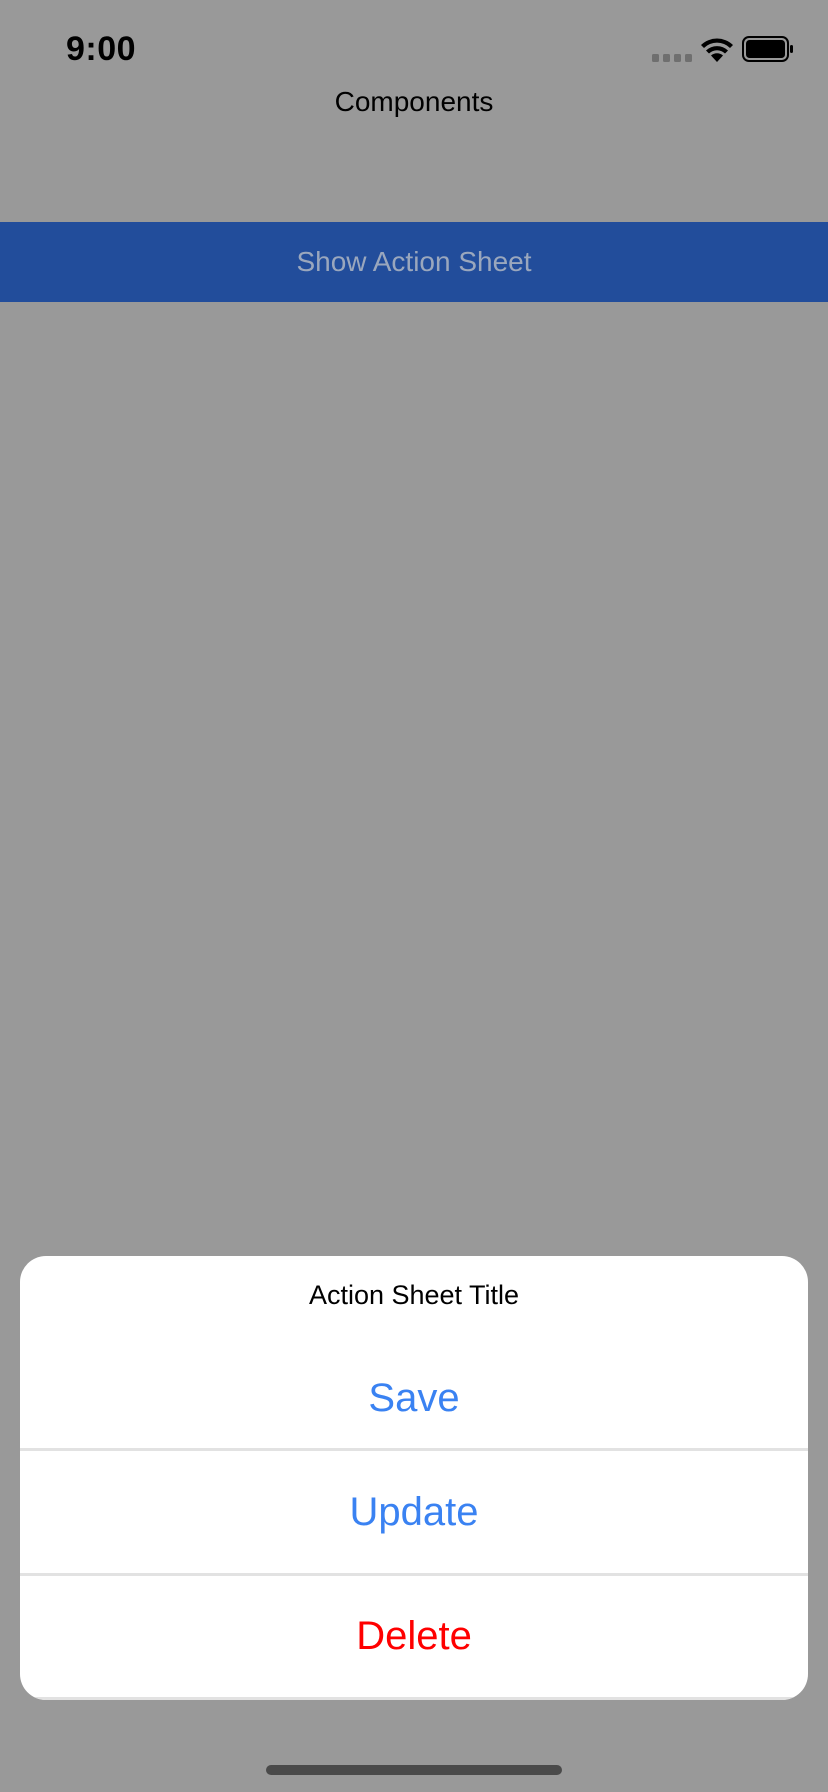  What do you see at coordinates (672, 58) in the screenshot?
I see `signal-icon` at bounding box center [672, 58].